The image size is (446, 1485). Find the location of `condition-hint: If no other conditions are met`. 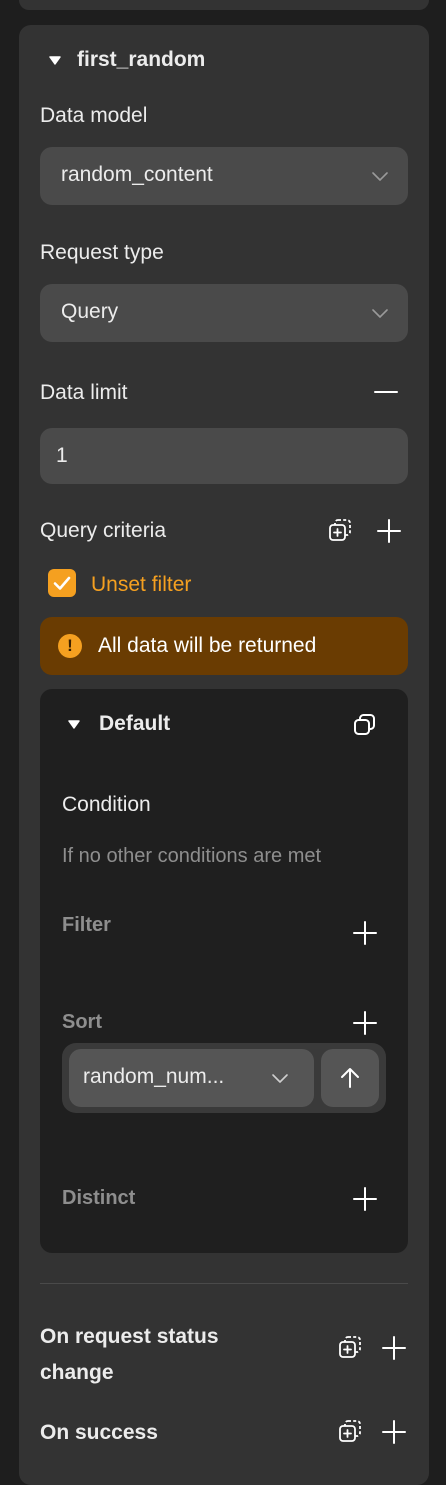

condition-hint: If no other conditions are met is located at coordinates (192, 856).